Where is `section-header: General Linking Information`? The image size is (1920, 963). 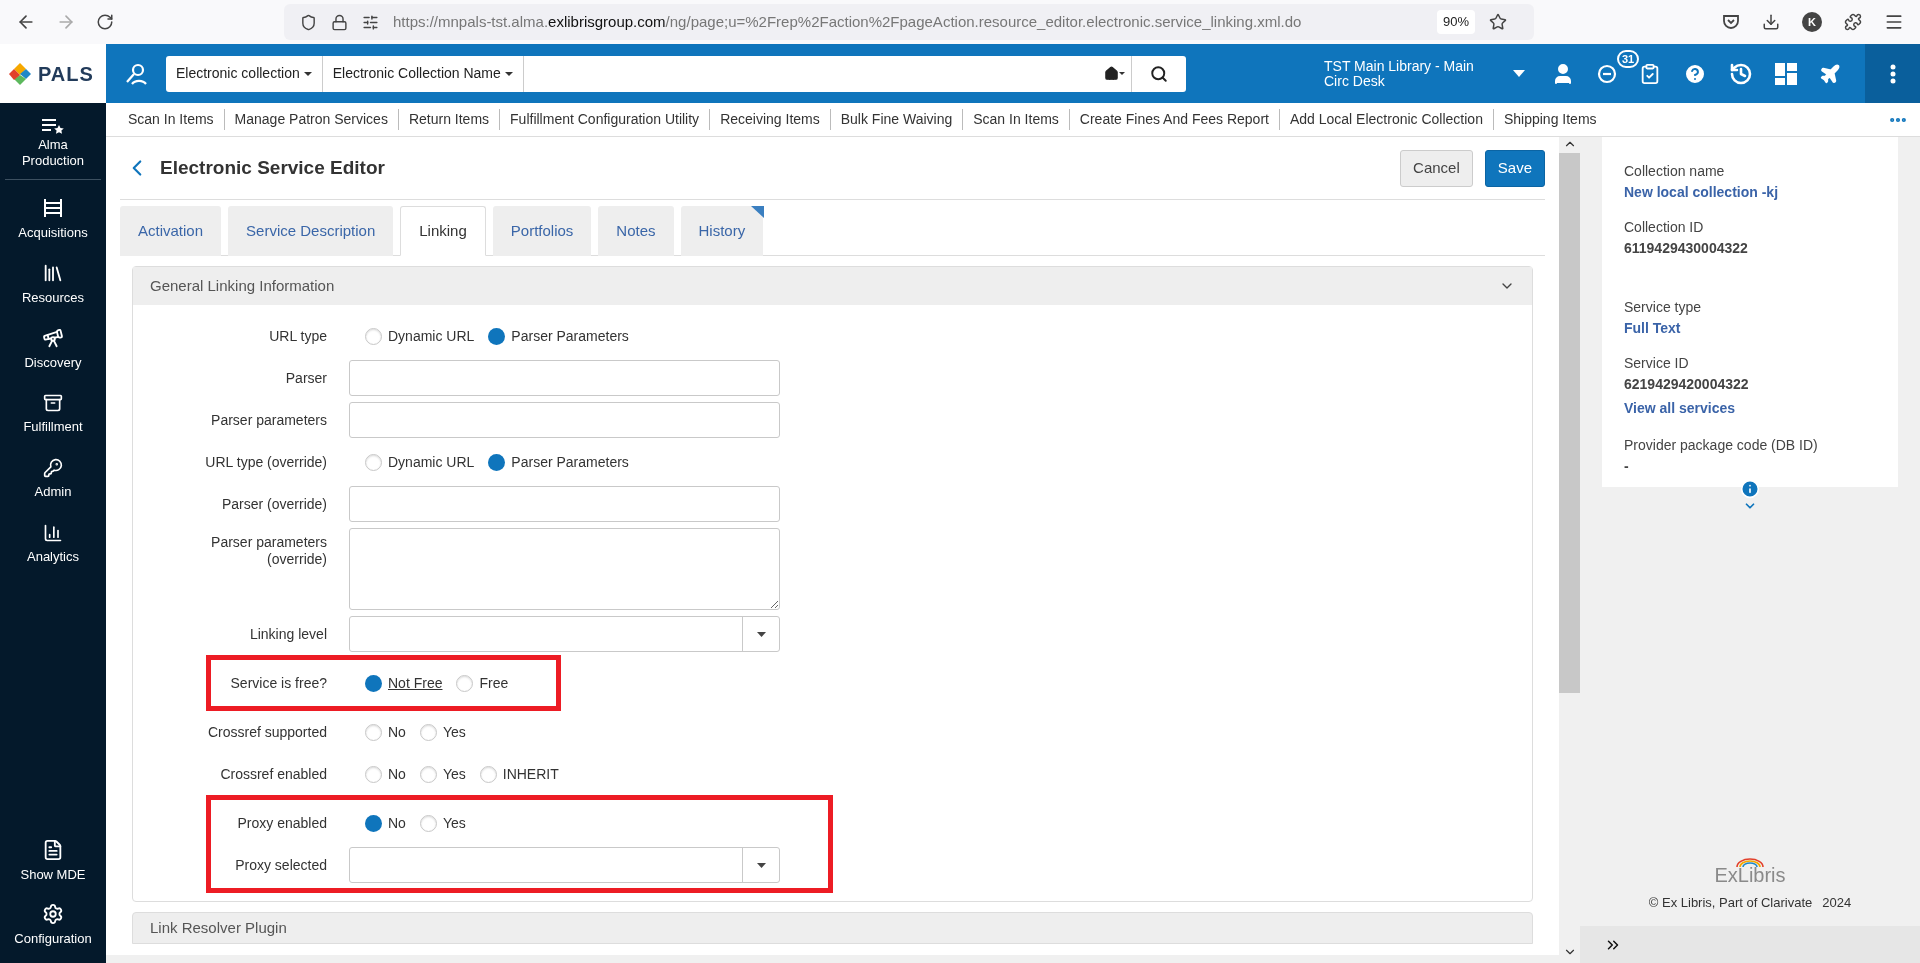 section-header: General Linking Information is located at coordinates (832, 286).